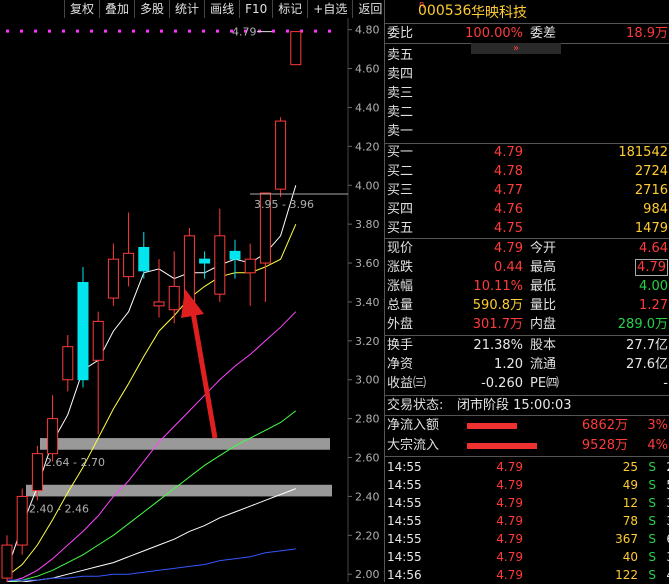 This screenshot has height=584, width=669. What do you see at coordinates (527, 33) in the screenshot?
I see `weibi-row: 委比 100.00% 委差 18.9万` at bounding box center [527, 33].